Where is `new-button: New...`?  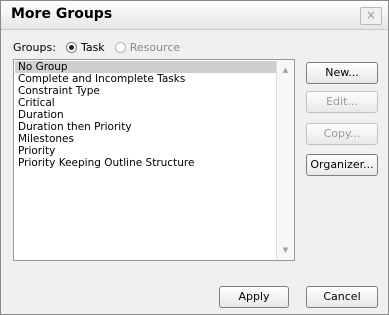
new-button: New... is located at coordinates (342, 73).